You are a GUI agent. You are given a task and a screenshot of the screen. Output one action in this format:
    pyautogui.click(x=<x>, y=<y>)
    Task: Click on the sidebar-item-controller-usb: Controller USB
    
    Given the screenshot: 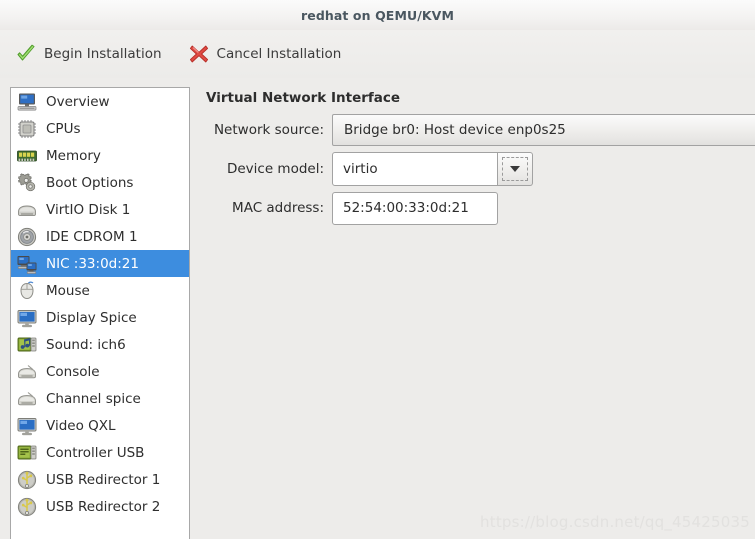 What is the action you would take?
    pyautogui.click(x=100, y=452)
    